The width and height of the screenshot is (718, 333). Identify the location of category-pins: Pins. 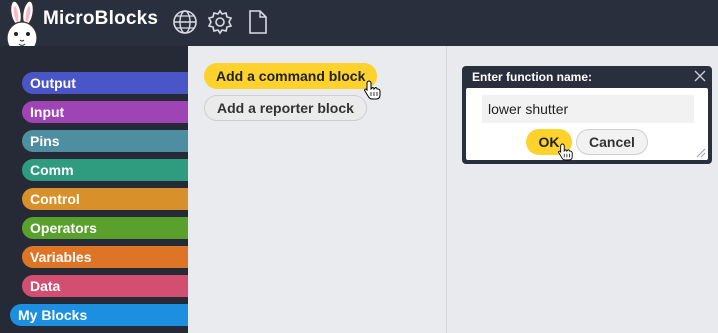
(105, 141).